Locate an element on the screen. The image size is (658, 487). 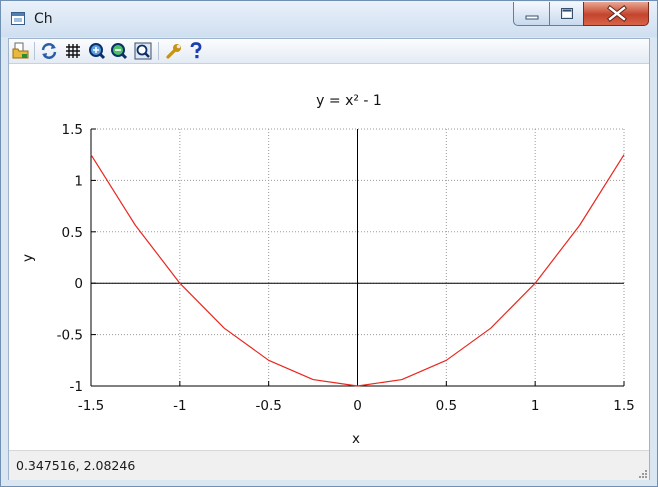
close-icon is located at coordinates (617, 13).